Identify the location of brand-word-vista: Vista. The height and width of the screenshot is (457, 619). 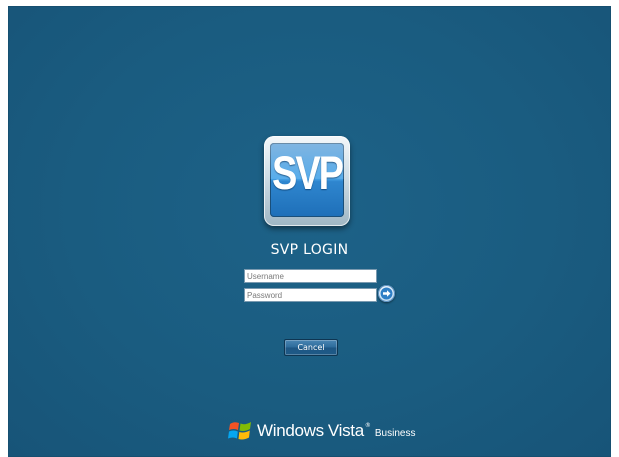
(345, 430).